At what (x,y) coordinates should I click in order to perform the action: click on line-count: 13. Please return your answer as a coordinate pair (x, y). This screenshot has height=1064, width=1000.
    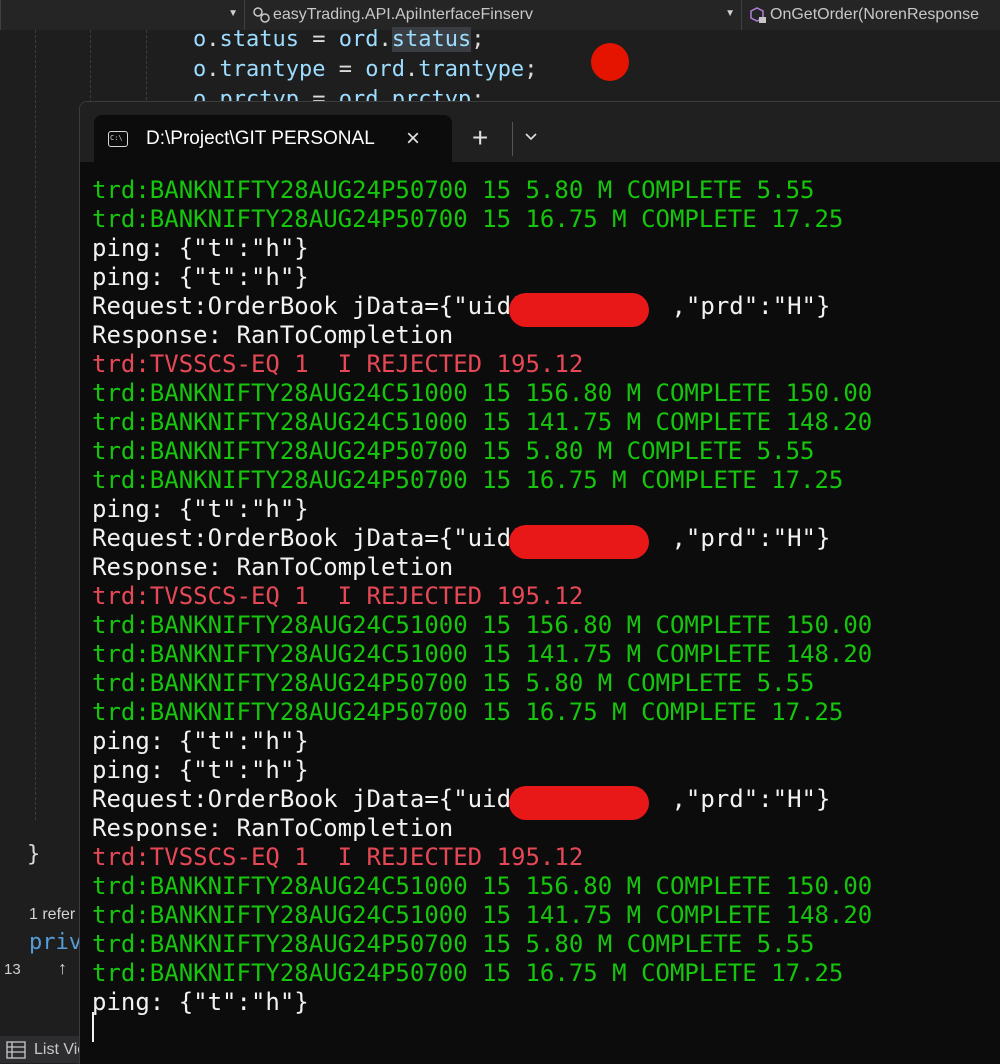
    Looking at the image, I should click on (12, 969).